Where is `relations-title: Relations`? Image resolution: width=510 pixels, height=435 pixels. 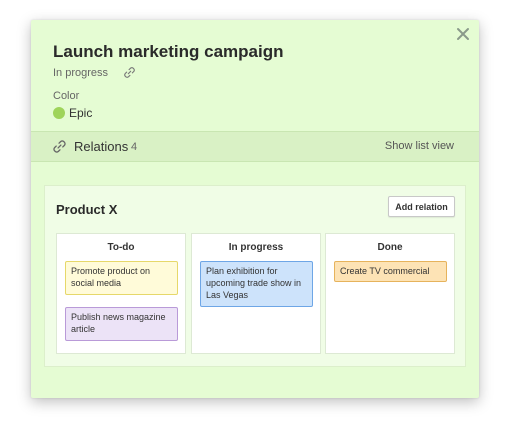 relations-title: Relations is located at coordinates (101, 146).